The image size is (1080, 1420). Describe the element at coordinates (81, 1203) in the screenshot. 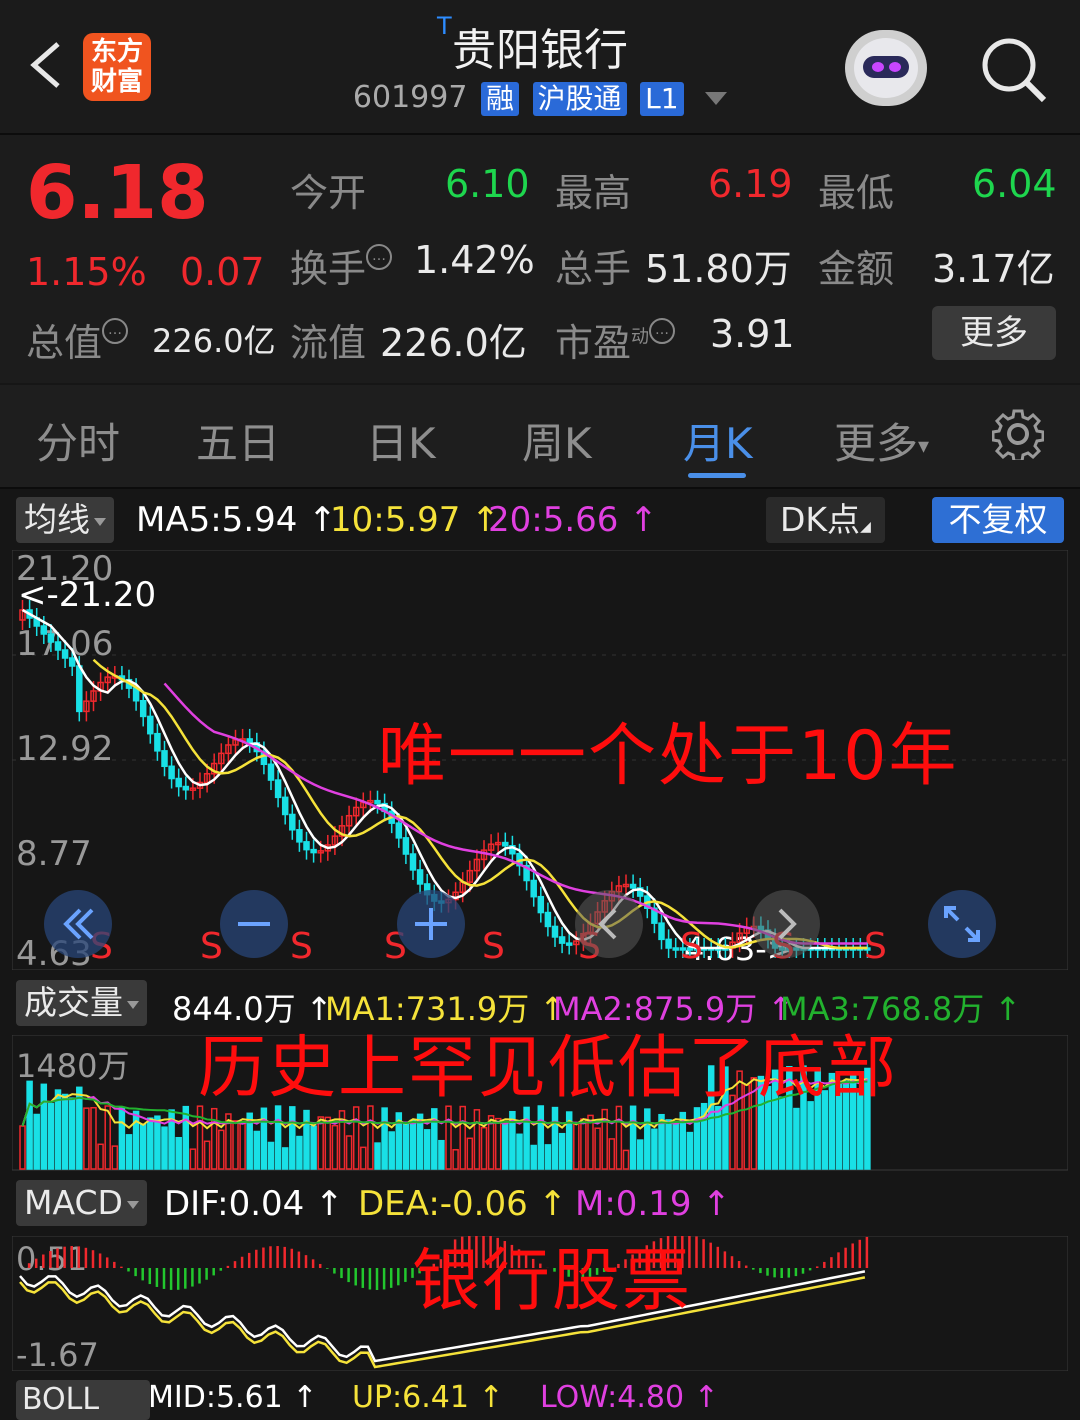

I see `macd-selector: MACD` at that location.